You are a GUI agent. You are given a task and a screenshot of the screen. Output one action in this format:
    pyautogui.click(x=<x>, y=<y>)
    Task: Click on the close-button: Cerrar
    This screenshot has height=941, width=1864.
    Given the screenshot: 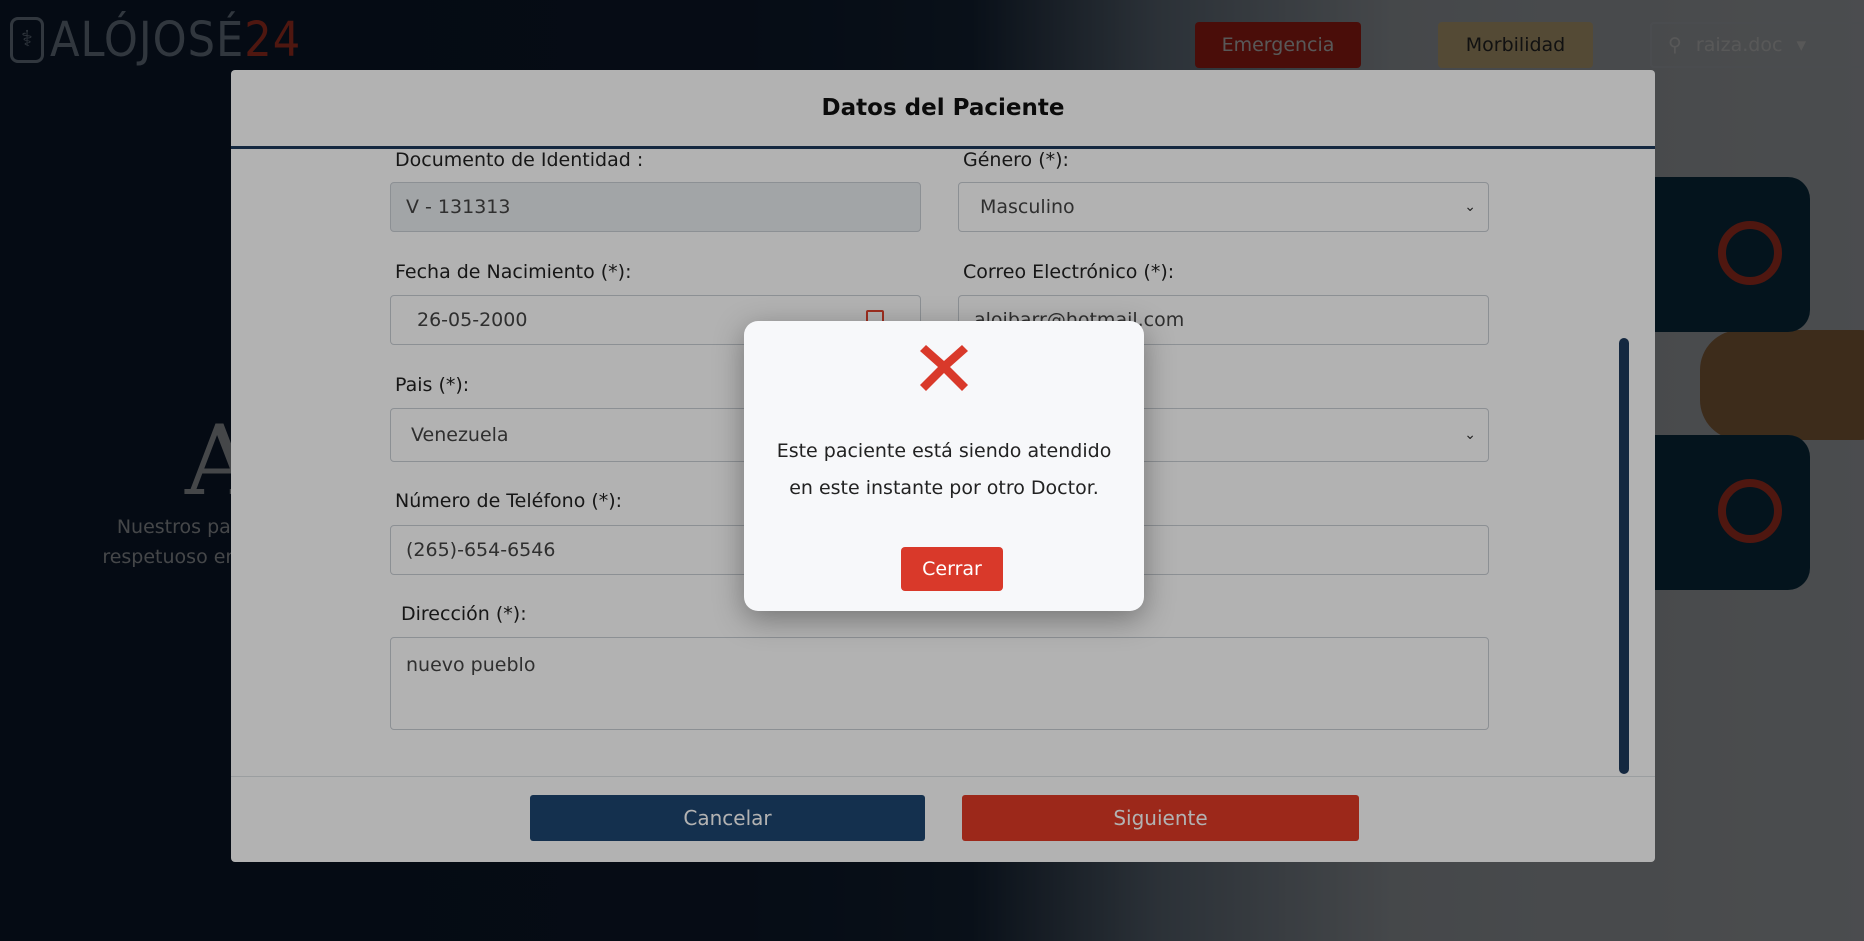 What is the action you would take?
    pyautogui.click(x=952, y=569)
    